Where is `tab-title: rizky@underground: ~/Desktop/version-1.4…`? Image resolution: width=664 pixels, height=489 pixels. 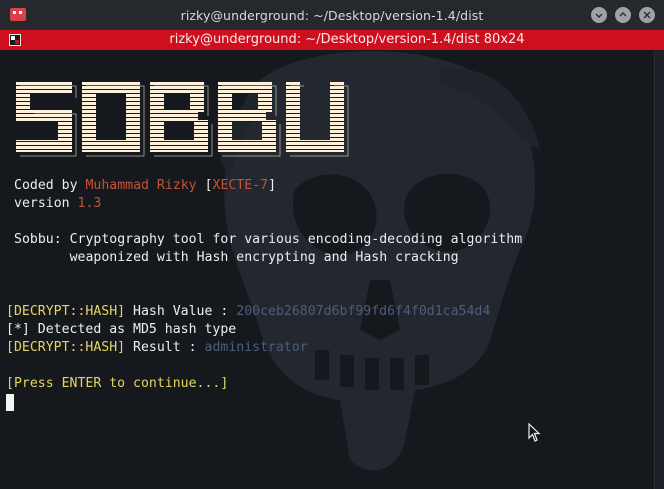
tab-title: rizky@underground: ~/Desktop/version-1.4… is located at coordinates (347, 39).